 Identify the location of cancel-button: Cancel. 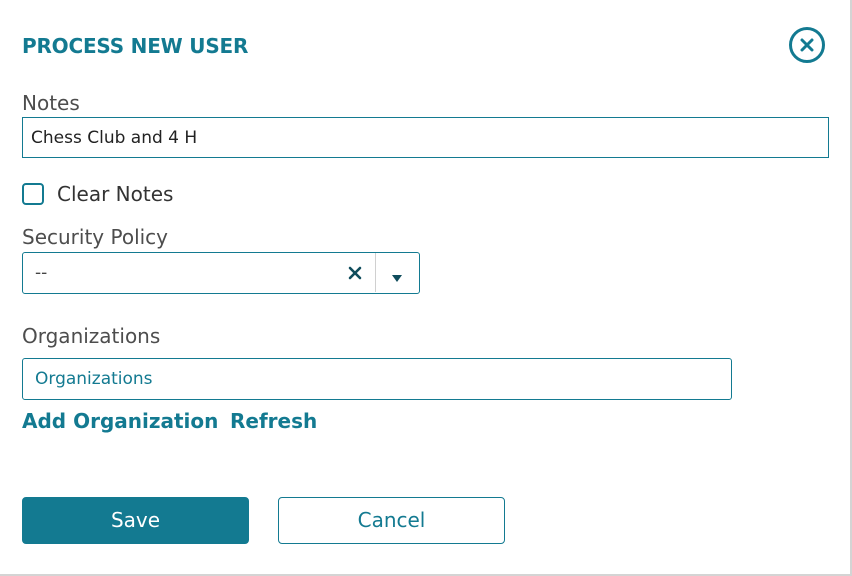
(391, 520).